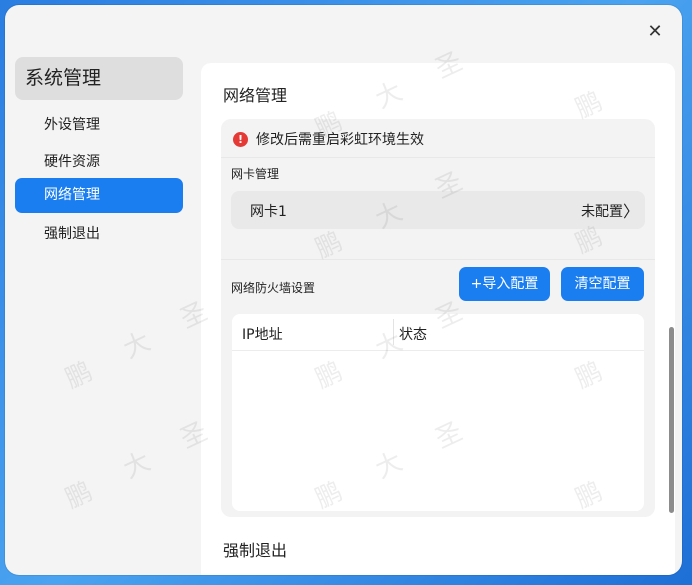  I want to click on clear-config-button: 清空配置, so click(602, 284).